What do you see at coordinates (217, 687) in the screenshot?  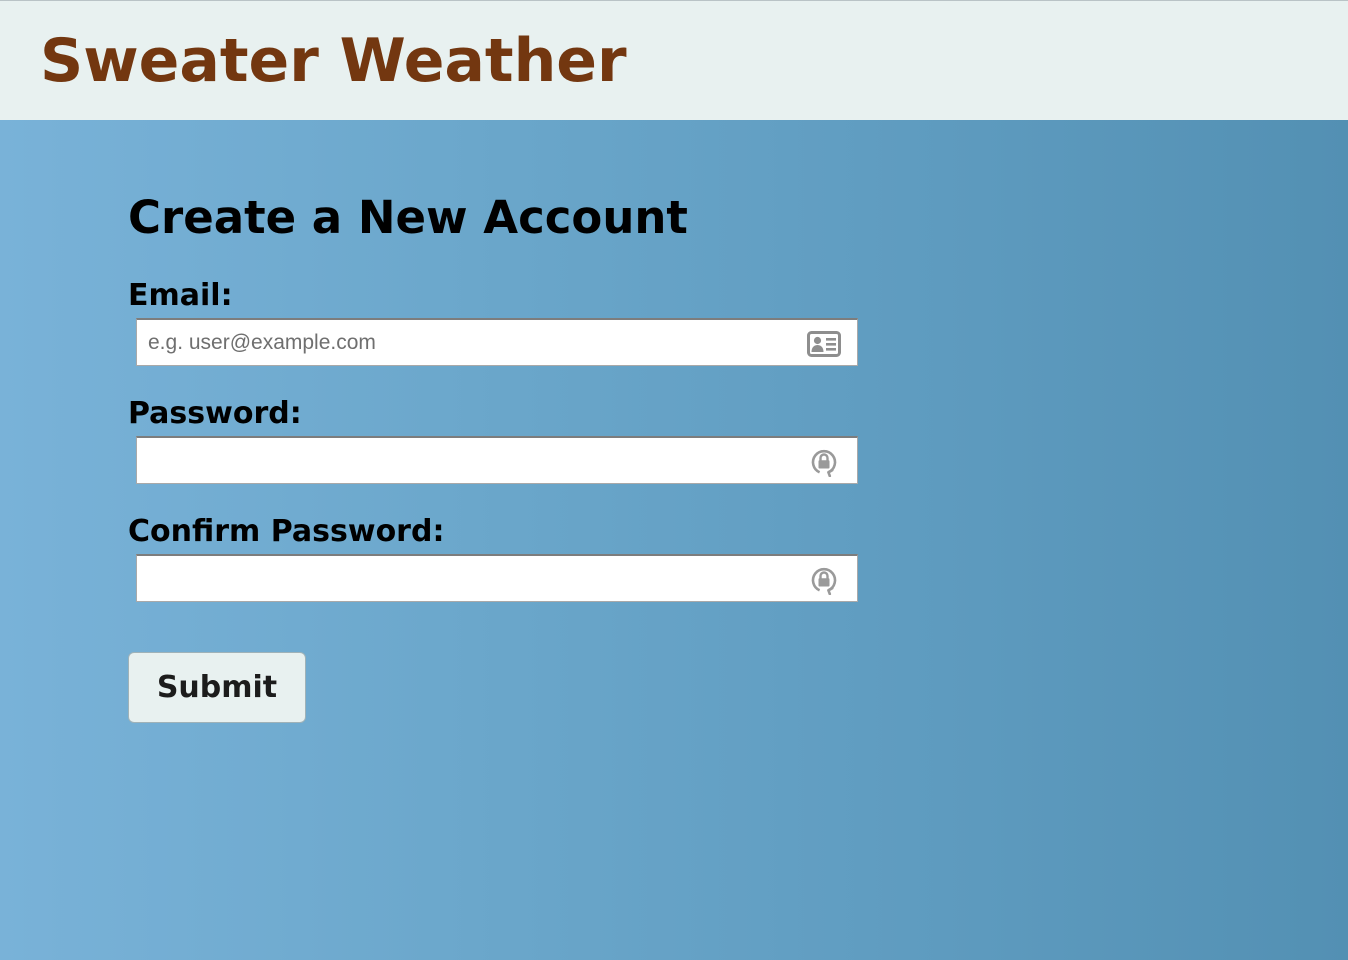 I see `submit-button: Submit` at bounding box center [217, 687].